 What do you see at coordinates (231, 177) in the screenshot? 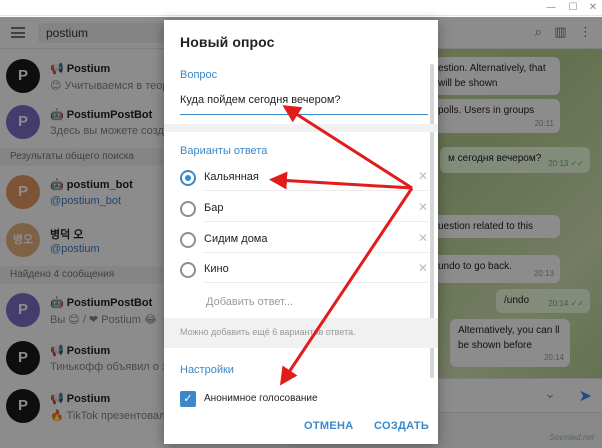
I see `option-input: Кальянная` at bounding box center [231, 177].